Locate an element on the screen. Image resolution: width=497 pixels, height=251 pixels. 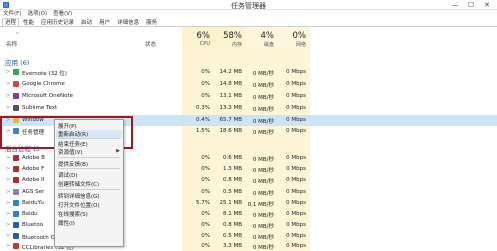
close-button: ✕ is located at coordinates (487, 4).